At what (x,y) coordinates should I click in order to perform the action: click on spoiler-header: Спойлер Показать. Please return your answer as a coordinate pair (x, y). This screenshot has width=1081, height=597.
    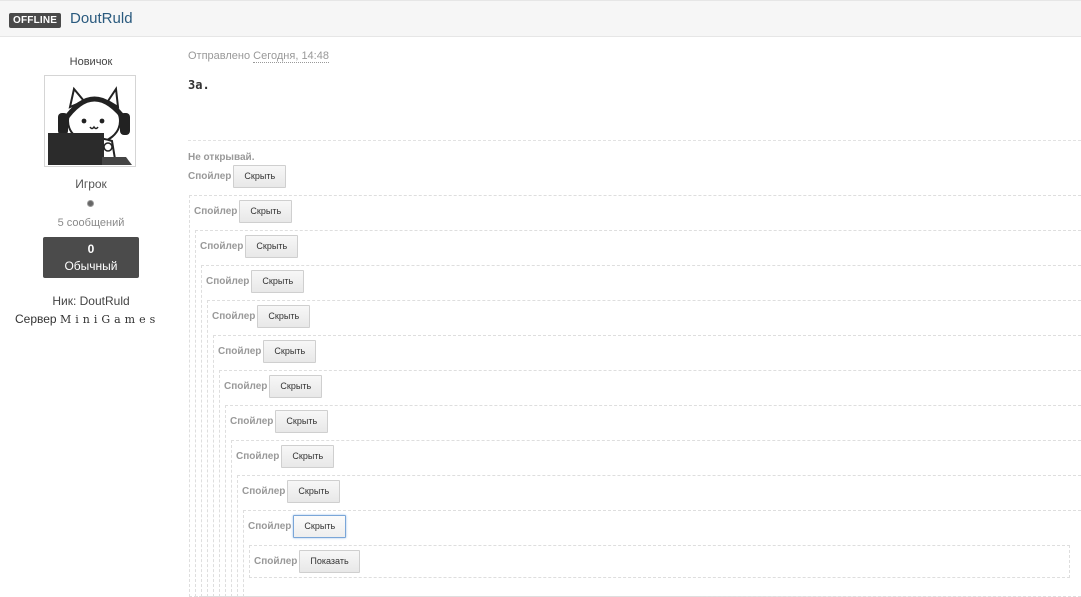
    Looking at the image, I should click on (307, 561).